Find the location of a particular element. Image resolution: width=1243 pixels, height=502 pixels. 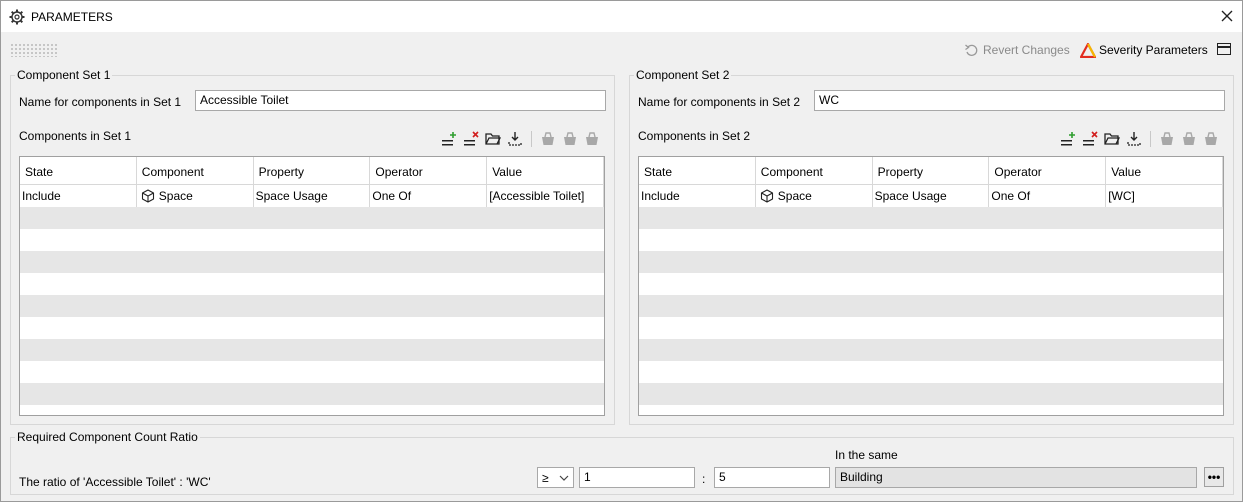

cell-value: [WC] is located at coordinates (1164, 196).